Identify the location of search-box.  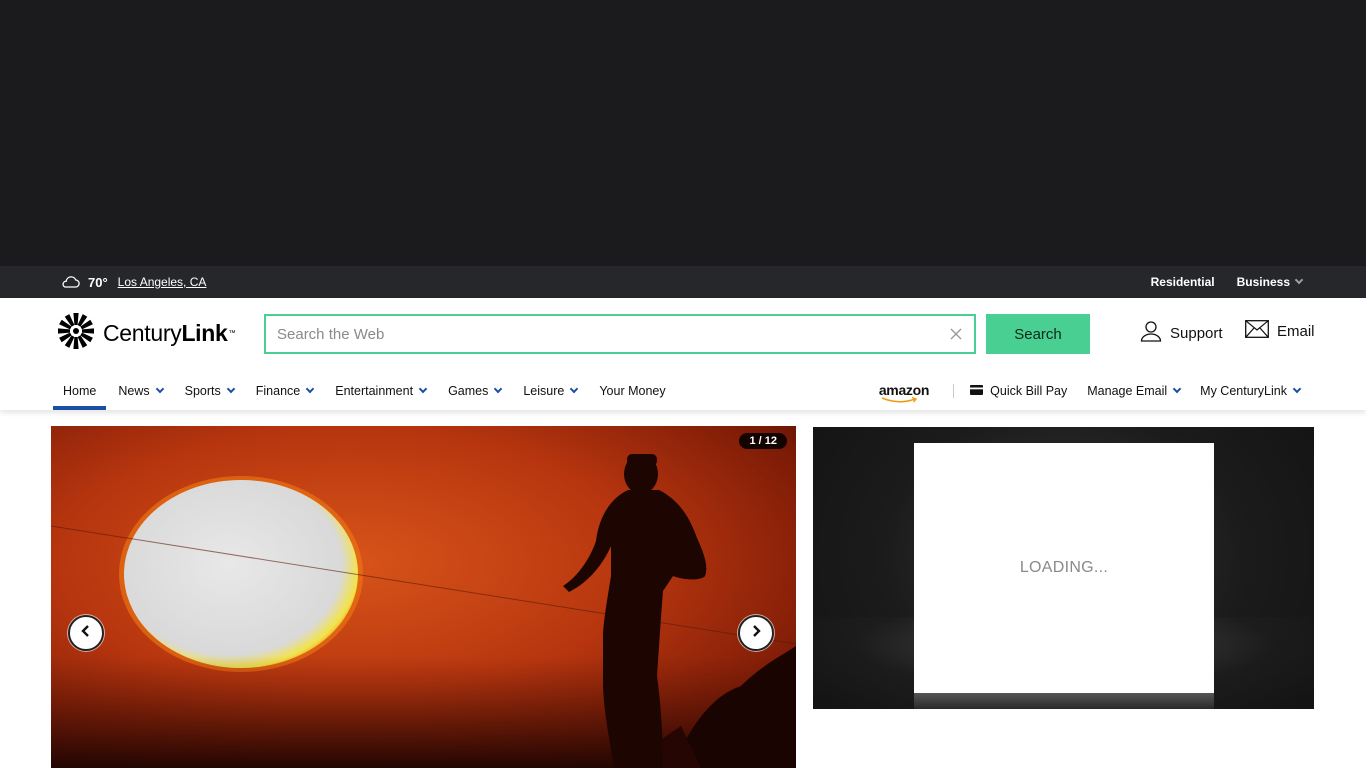
(620, 334).